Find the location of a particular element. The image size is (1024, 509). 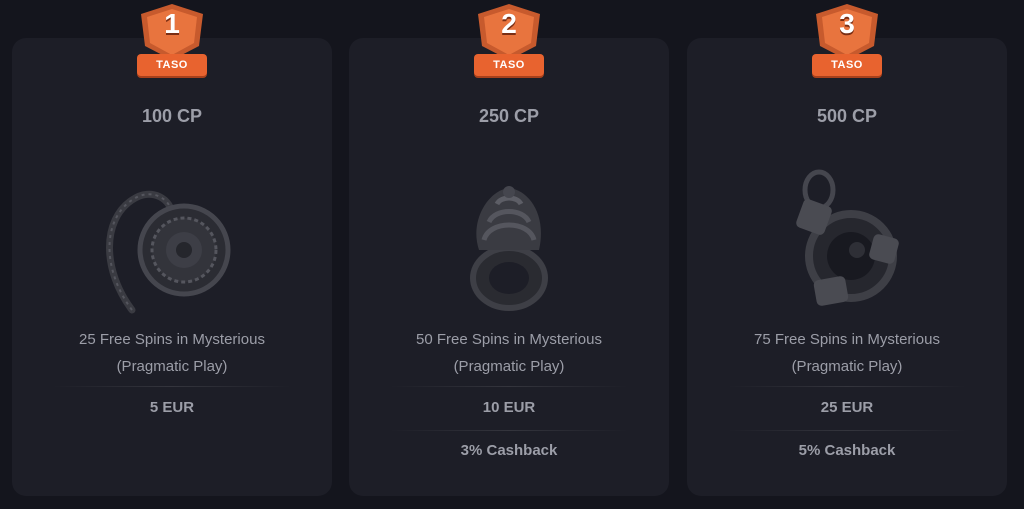

tier-badge: 1 TASO is located at coordinates (172, 40).